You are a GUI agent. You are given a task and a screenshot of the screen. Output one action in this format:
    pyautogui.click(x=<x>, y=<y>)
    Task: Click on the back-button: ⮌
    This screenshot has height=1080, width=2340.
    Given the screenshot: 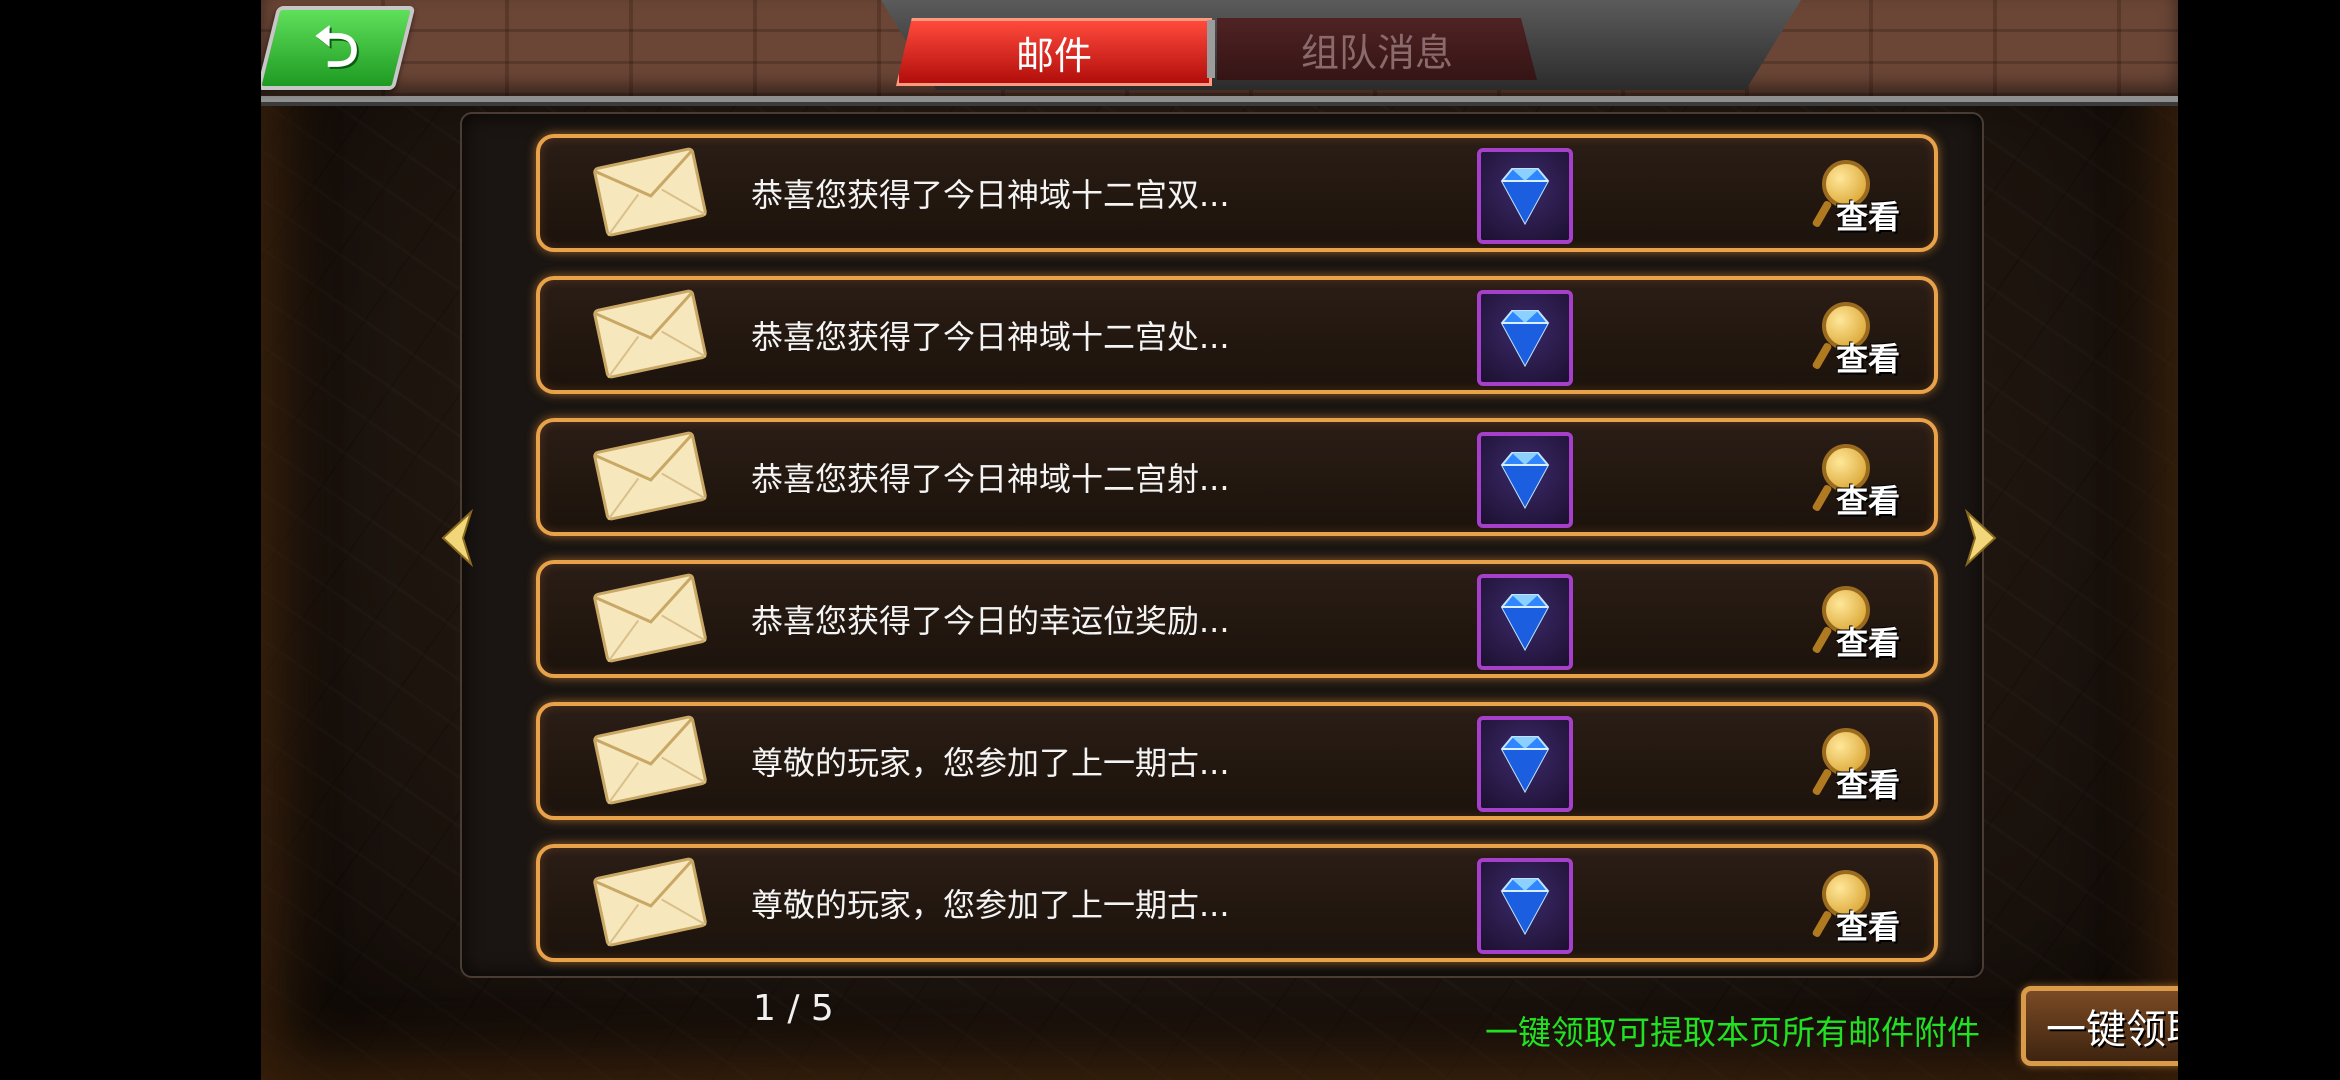 What is the action you would take?
    pyautogui.click(x=338, y=48)
    